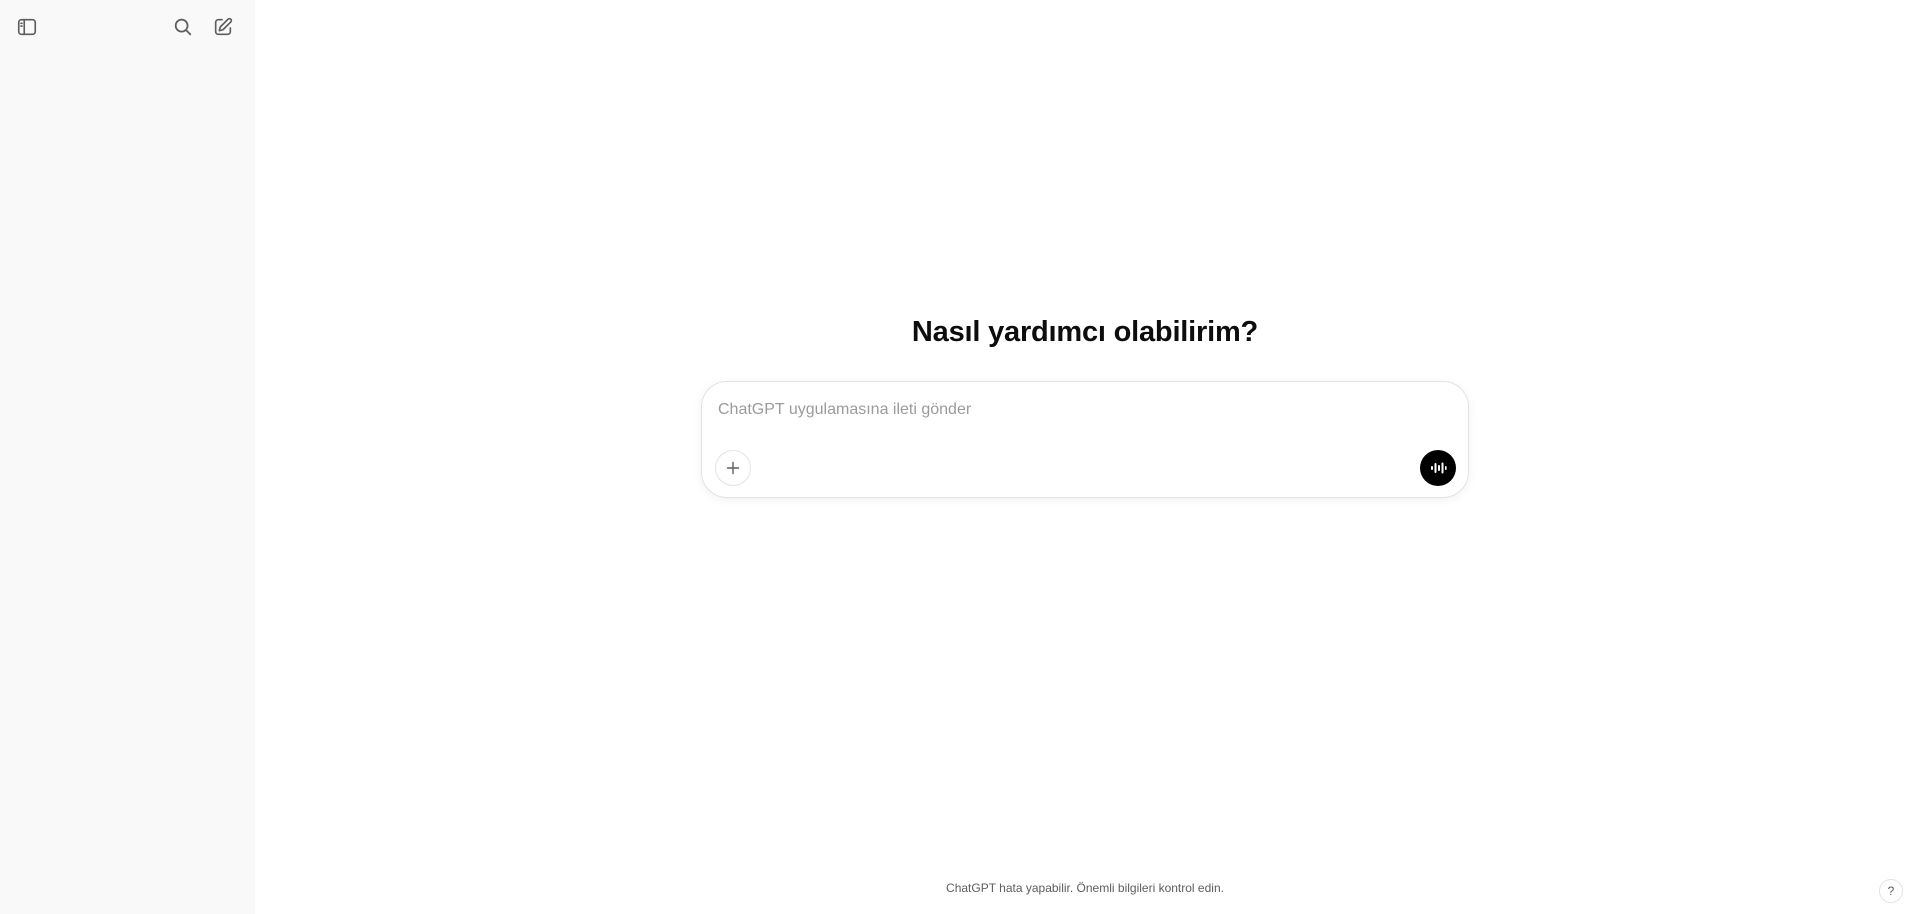 The width and height of the screenshot is (1915, 914). Describe the element at coordinates (183, 27) in the screenshot. I see `search-icon` at that location.